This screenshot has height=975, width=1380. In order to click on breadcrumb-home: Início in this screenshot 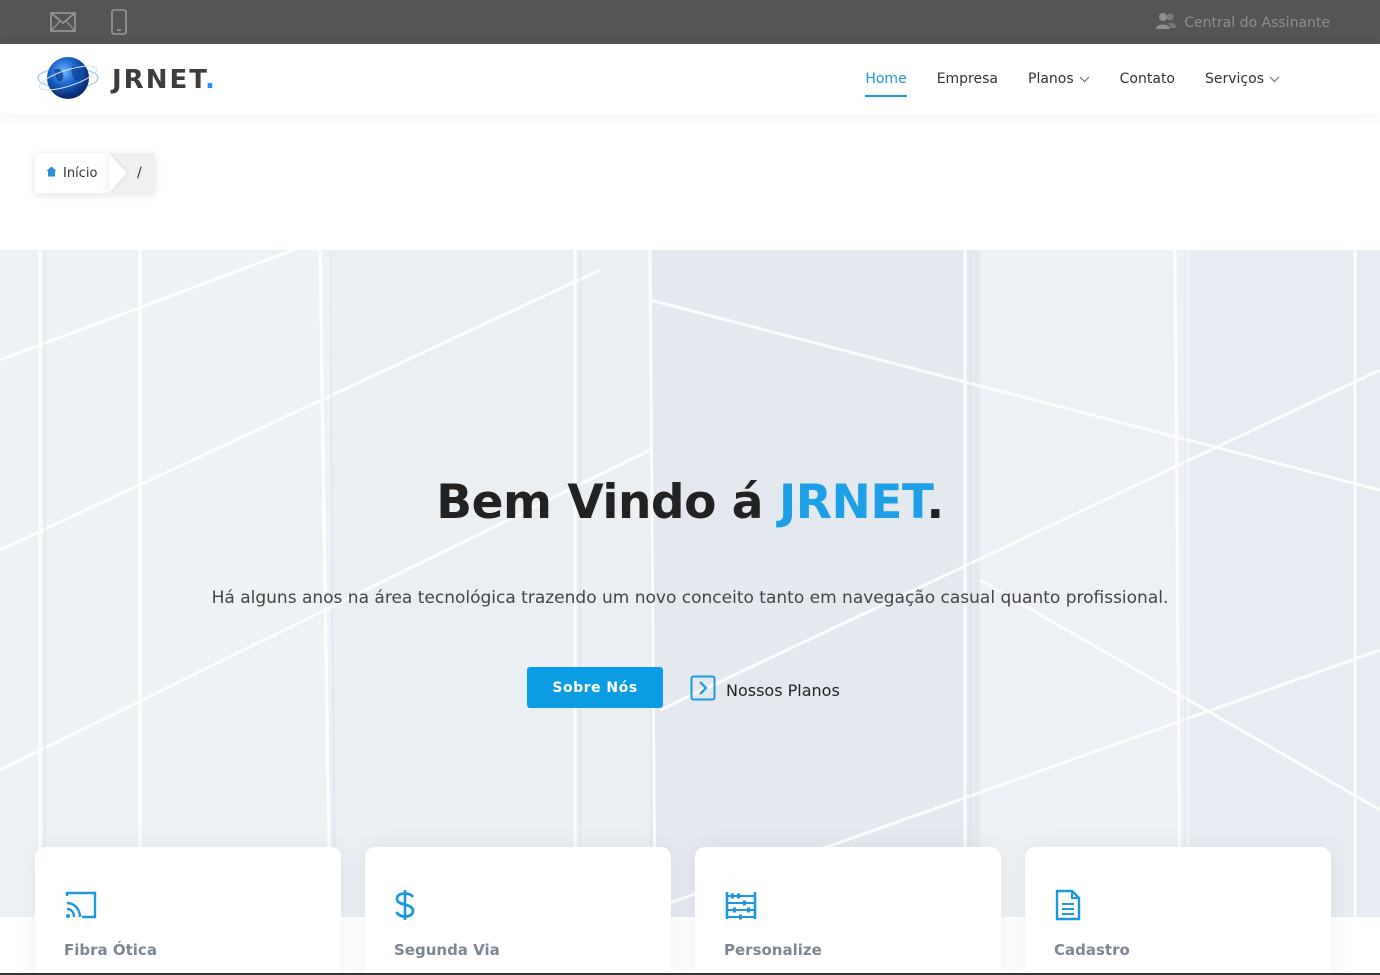, I will do `click(72, 173)`.